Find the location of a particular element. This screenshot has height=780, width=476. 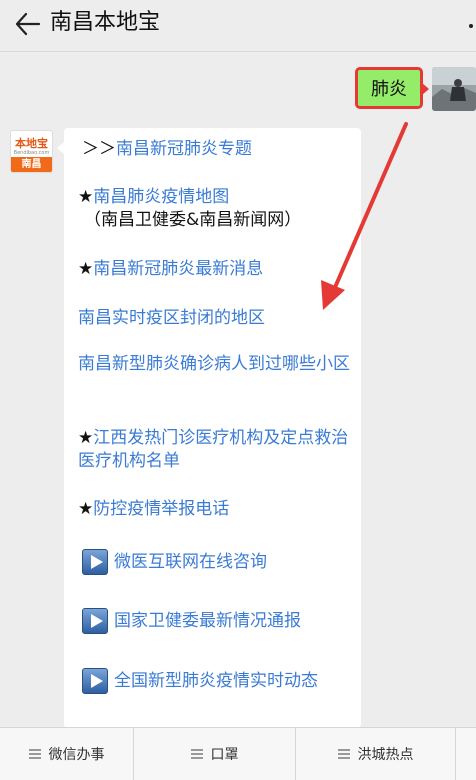

menu-item-more is located at coordinates (466, 754).